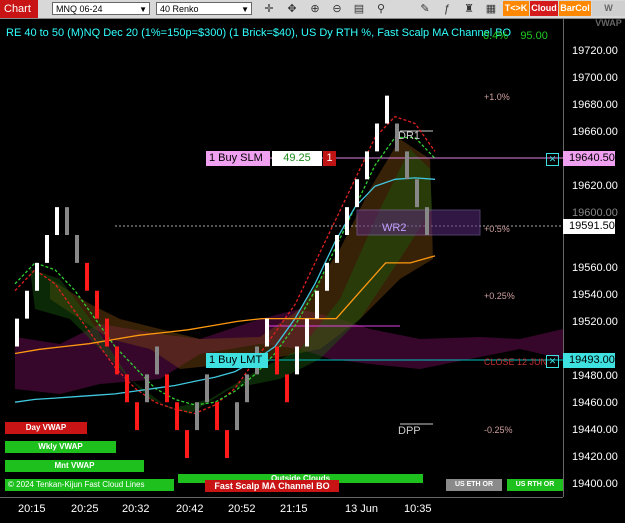 The width and height of the screenshot is (625, 523). Describe the element at coordinates (74, 466) in the screenshot. I see `mnt-vwap-label: Mnt VWAP` at that location.